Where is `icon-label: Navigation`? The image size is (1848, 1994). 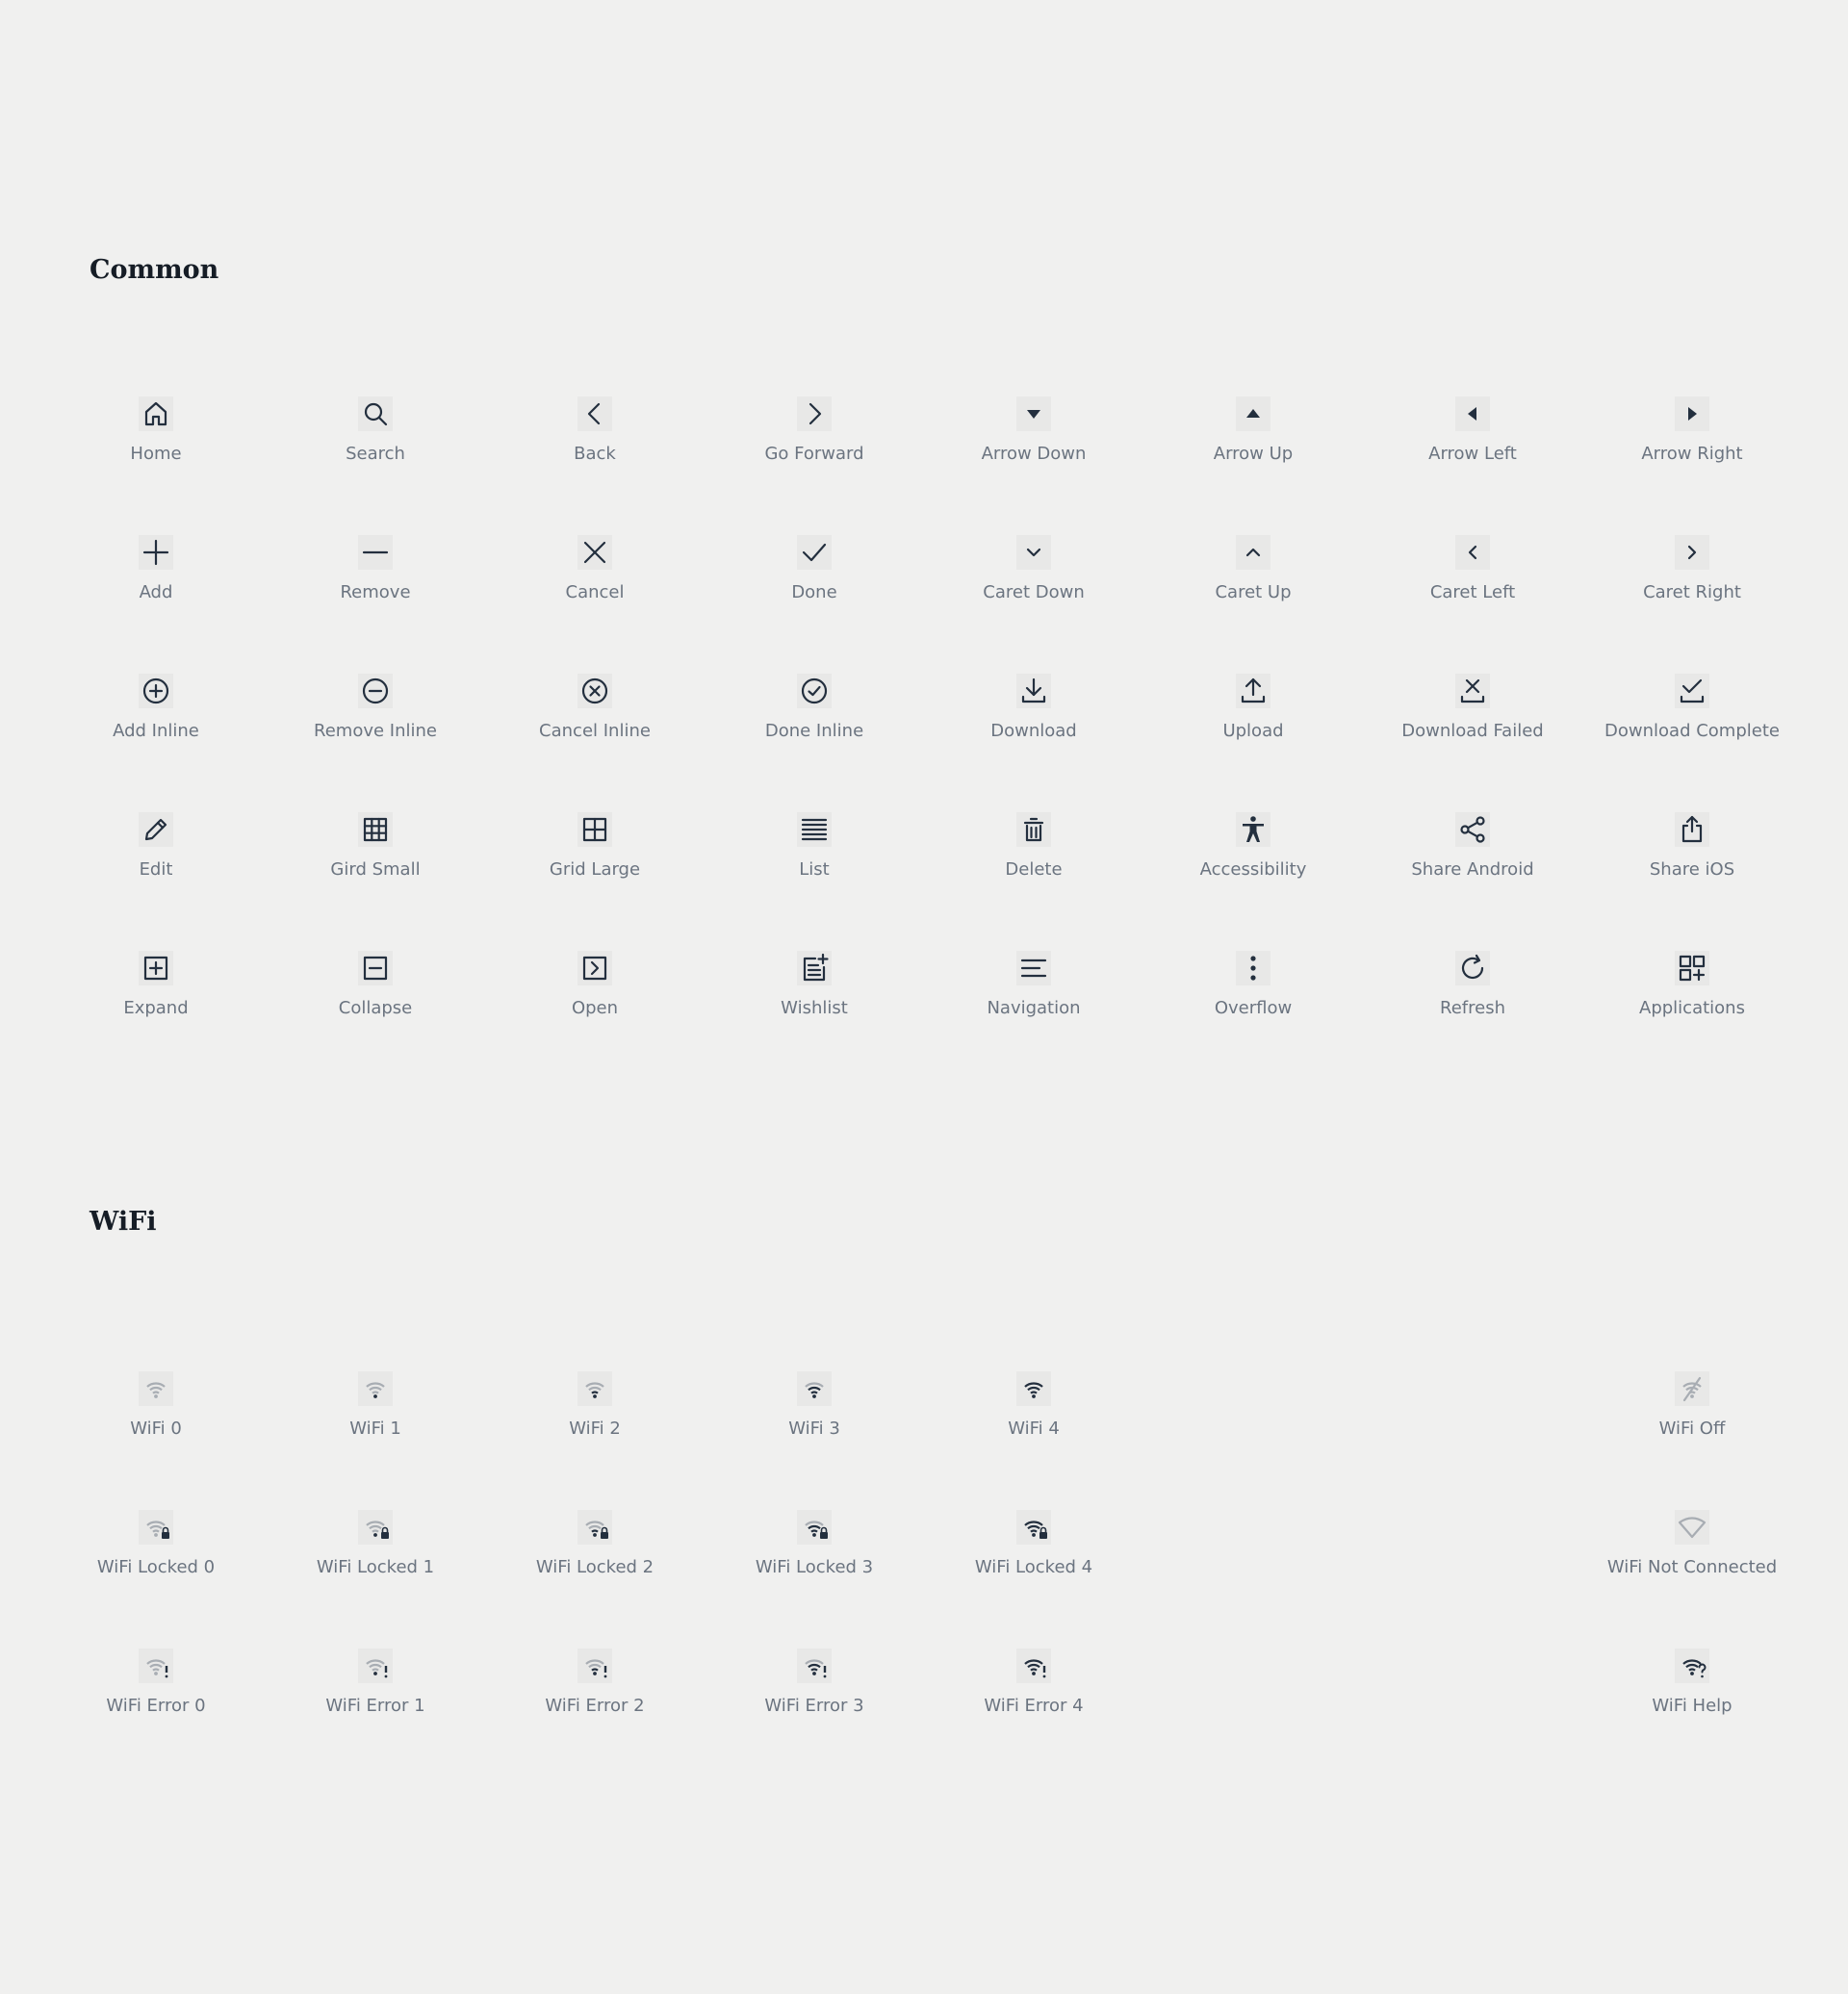
icon-label: Navigation is located at coordinates (1034, 1008).